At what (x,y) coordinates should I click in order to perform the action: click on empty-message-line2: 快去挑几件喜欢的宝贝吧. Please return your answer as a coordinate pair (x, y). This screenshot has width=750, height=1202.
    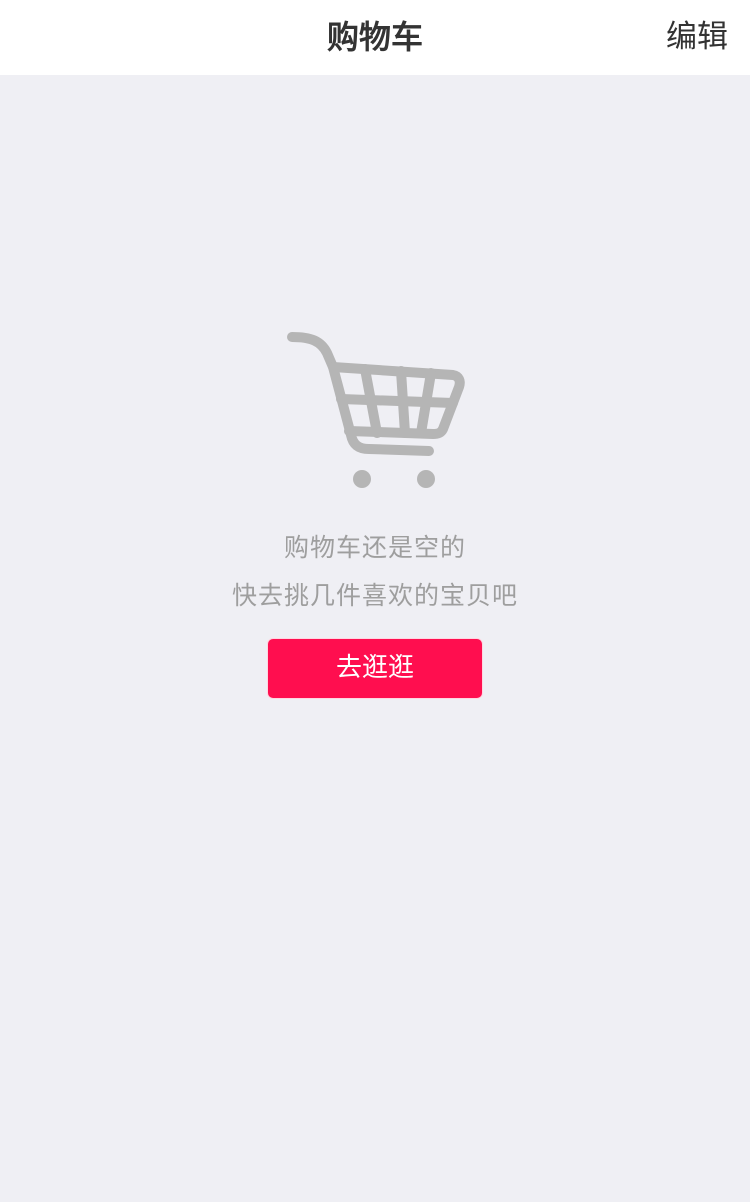
    Looking at the image, I should click on (374, 595).